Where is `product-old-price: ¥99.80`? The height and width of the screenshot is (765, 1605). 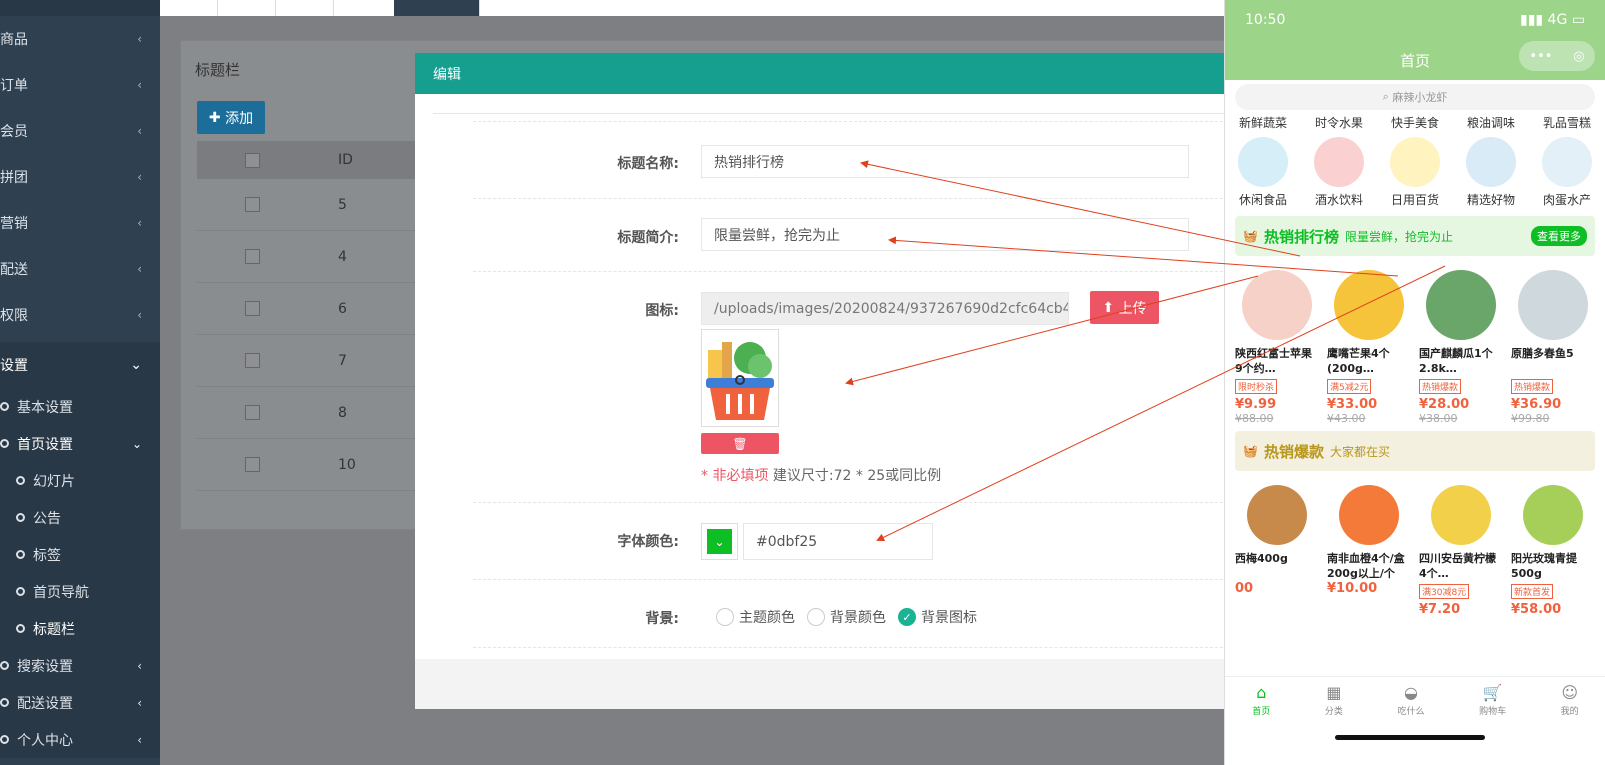
product-old-price: ¥99.80 is located at coordinates (1530, 418).